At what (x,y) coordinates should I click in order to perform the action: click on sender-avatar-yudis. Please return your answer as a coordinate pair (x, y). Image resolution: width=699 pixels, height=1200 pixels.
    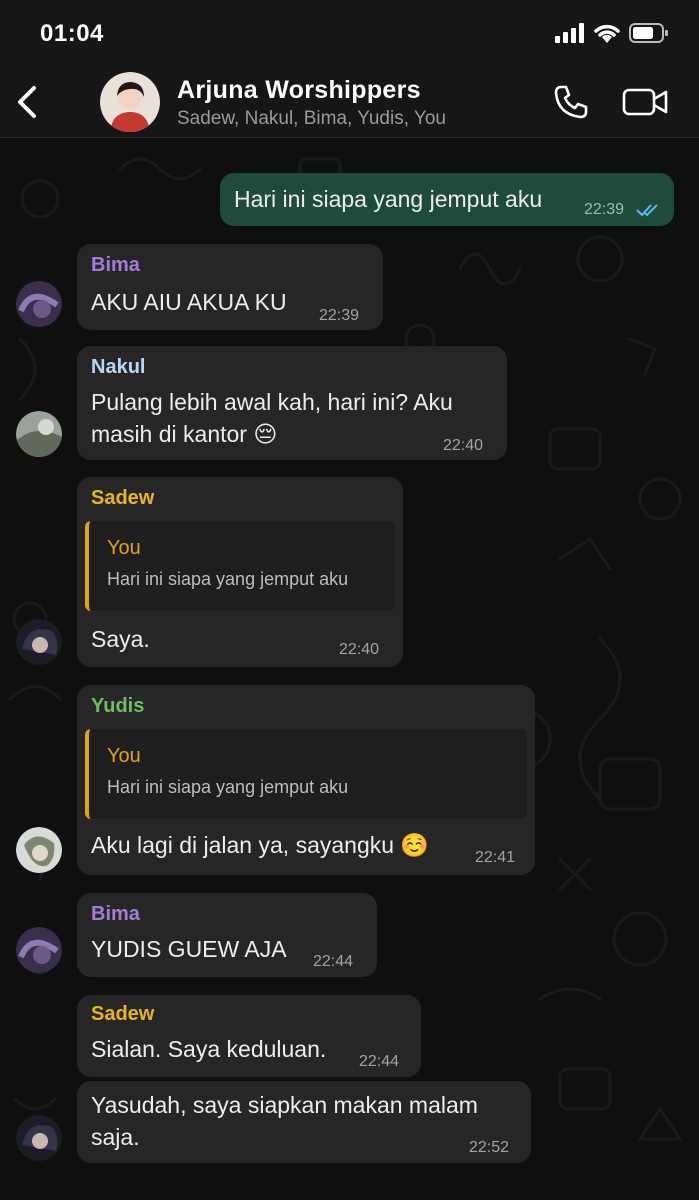
    Looking at the image, I should click on (39, 850).